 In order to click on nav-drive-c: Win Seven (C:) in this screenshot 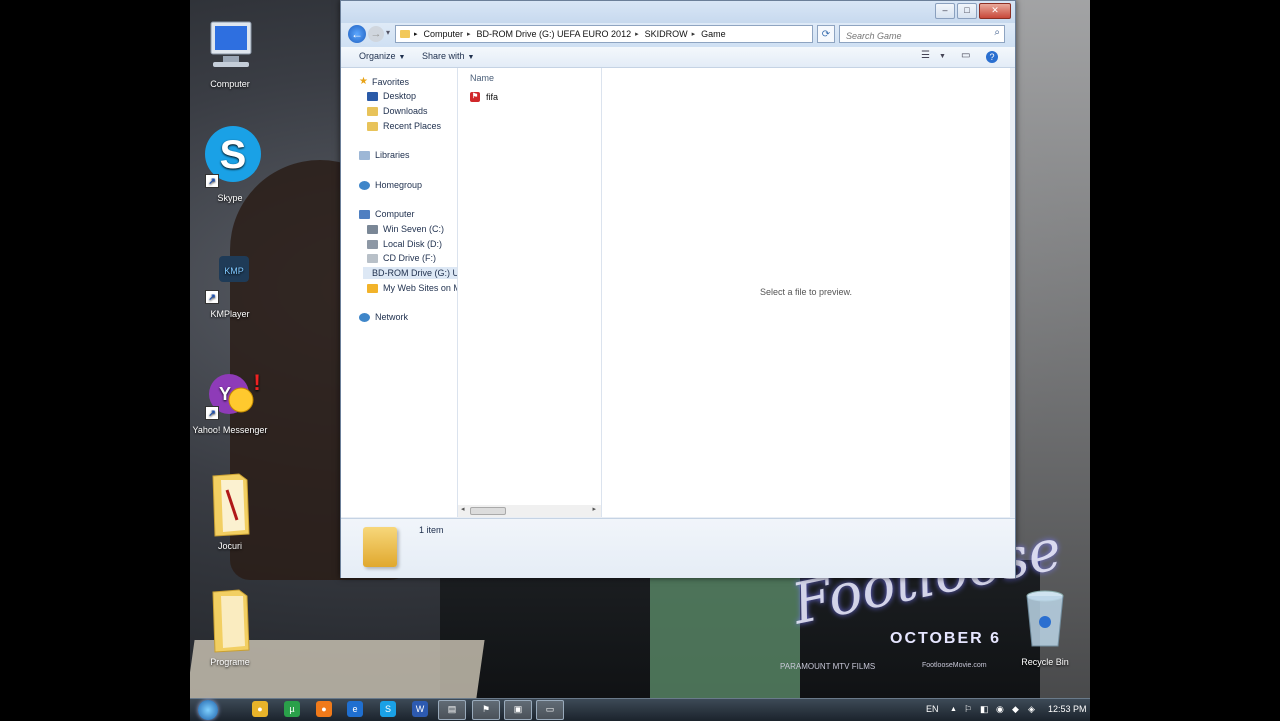, I will do `click(405, 229)`.